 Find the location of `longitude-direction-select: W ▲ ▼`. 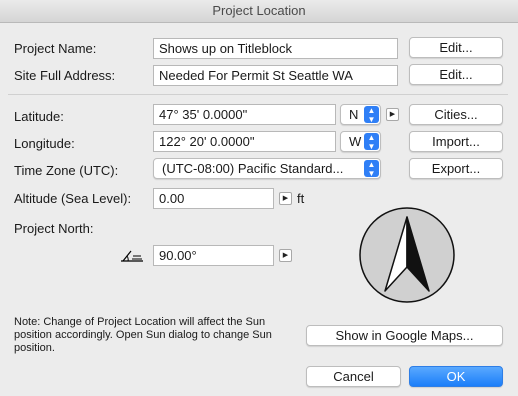

longitude-direction-select: W ▲ ▼ is located at coordinates (360, 141).